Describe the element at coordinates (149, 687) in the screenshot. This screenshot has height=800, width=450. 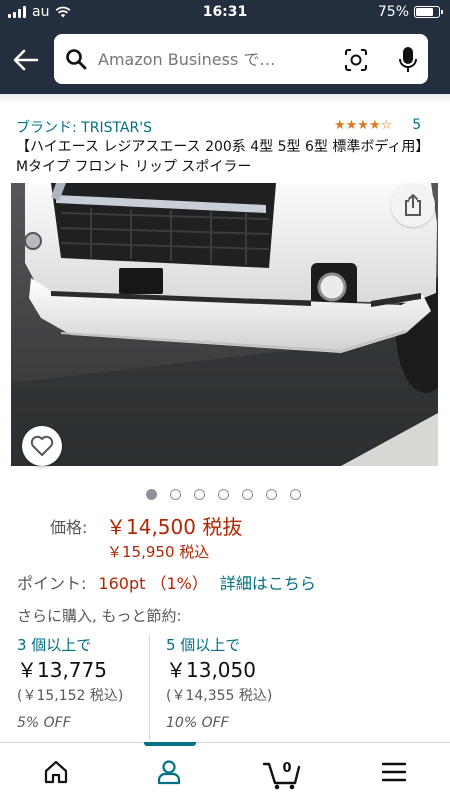
I see `tier-divider` at that location.